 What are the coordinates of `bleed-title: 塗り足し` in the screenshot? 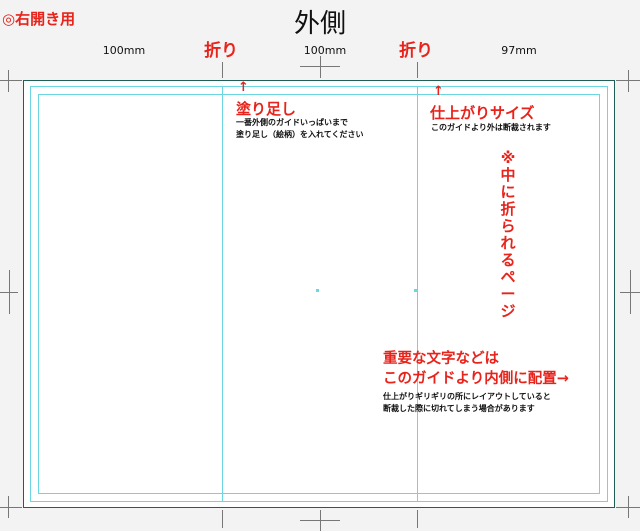 It's located at (266, 109).